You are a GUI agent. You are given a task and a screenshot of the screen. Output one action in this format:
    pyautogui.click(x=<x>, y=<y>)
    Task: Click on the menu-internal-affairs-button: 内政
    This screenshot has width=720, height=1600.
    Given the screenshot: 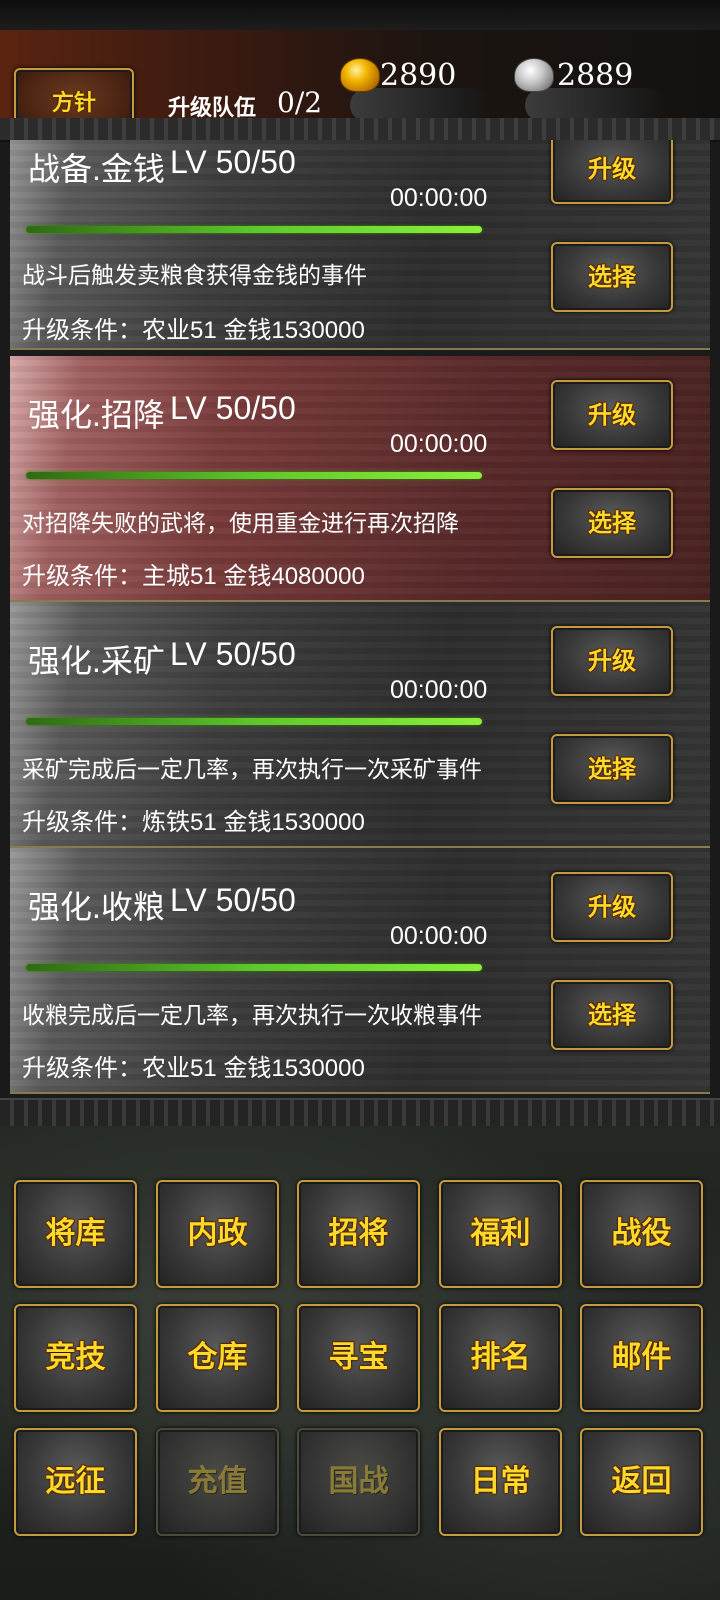 What is the action you would take?
    pyautogui.click(x=217, y=1234)
    